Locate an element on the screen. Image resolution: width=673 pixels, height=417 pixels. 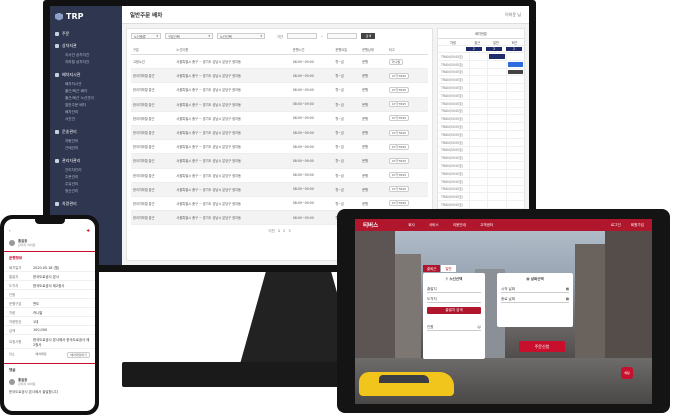
nav-link: 이용안내 is located at coordinates (459, 225).